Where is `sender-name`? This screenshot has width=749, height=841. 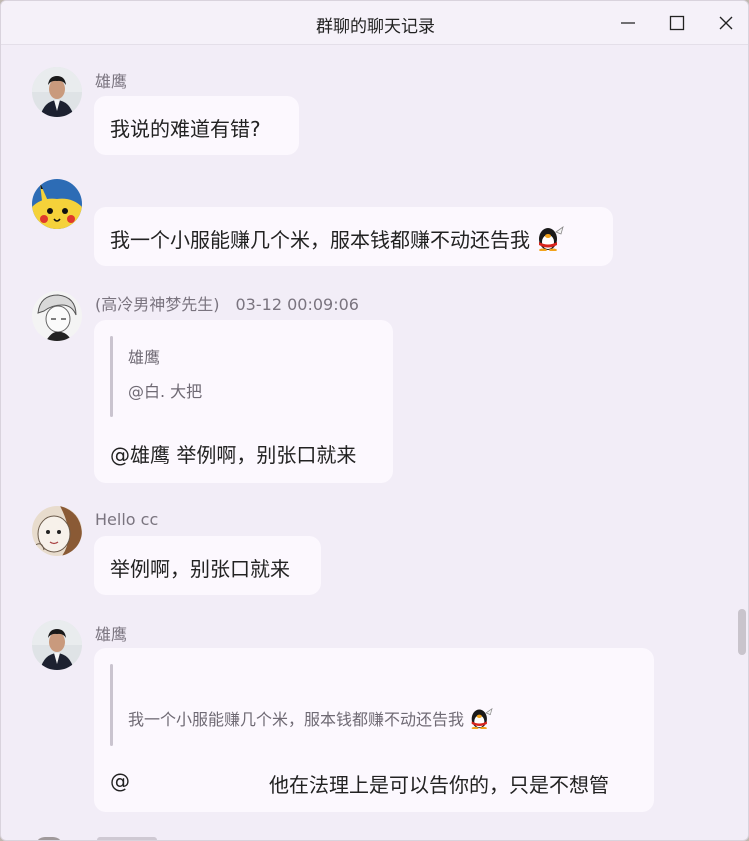 sender-name is located at coordinates (127, 838).